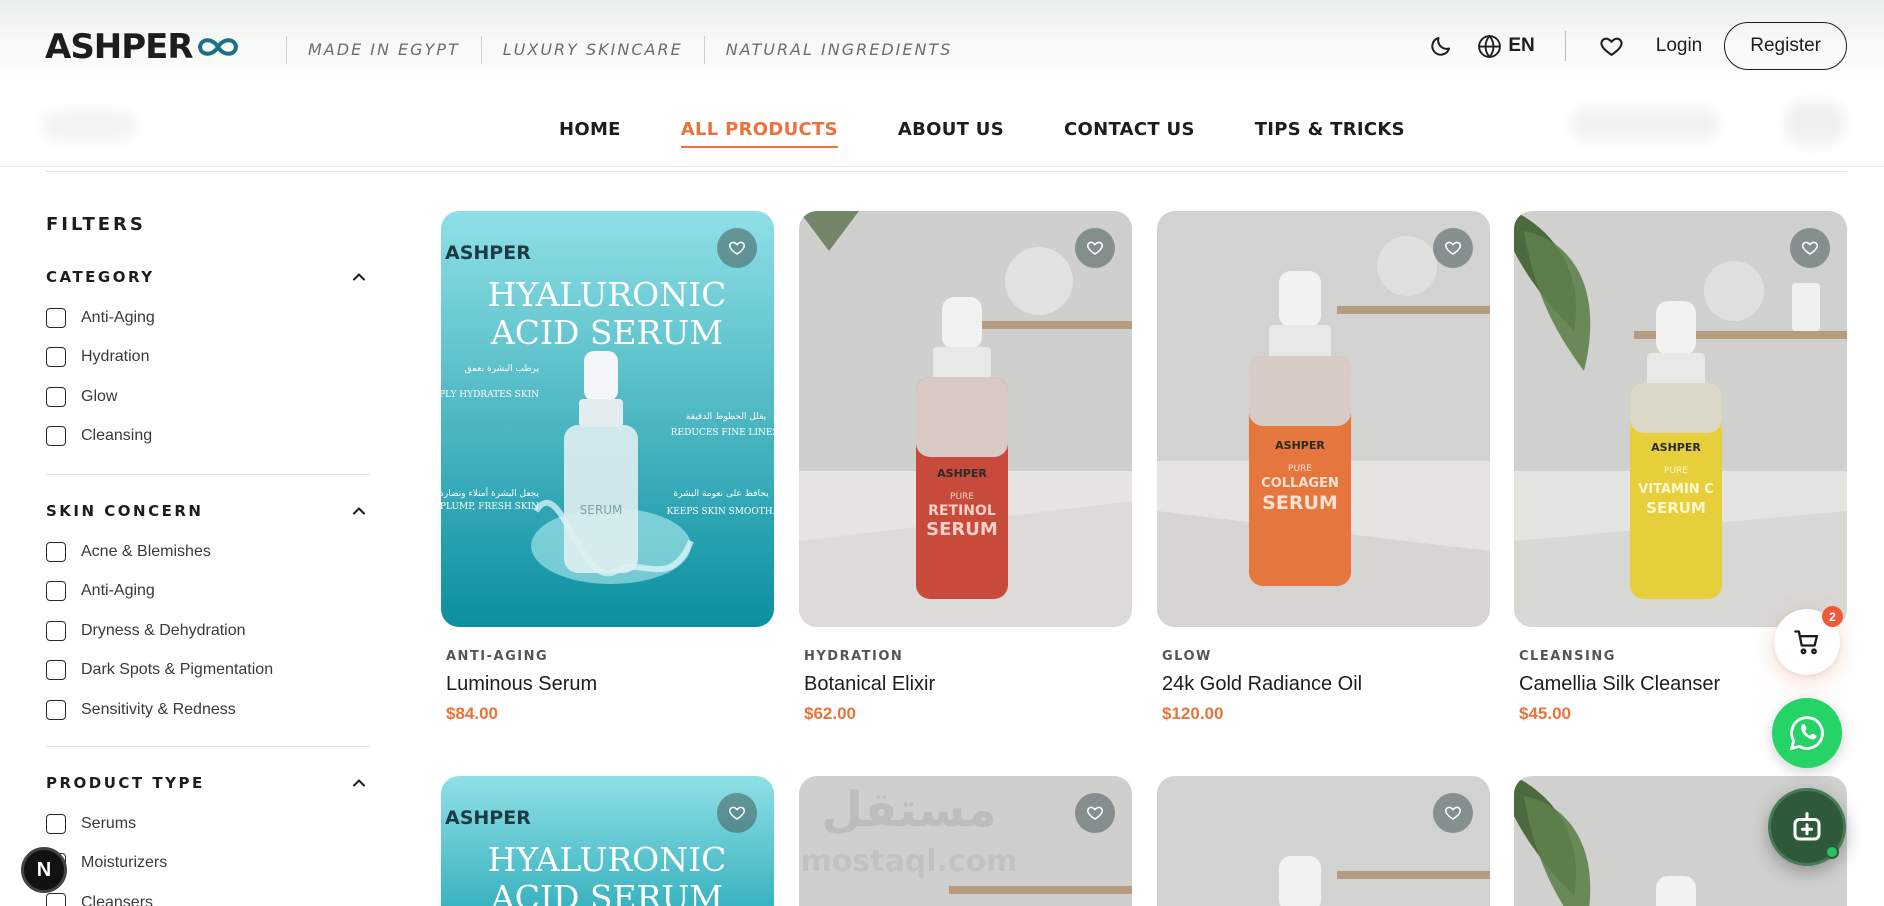  Describe the element at coordinates (1807, 733) in the screenshot. I see `whatsapp-button` at that location.